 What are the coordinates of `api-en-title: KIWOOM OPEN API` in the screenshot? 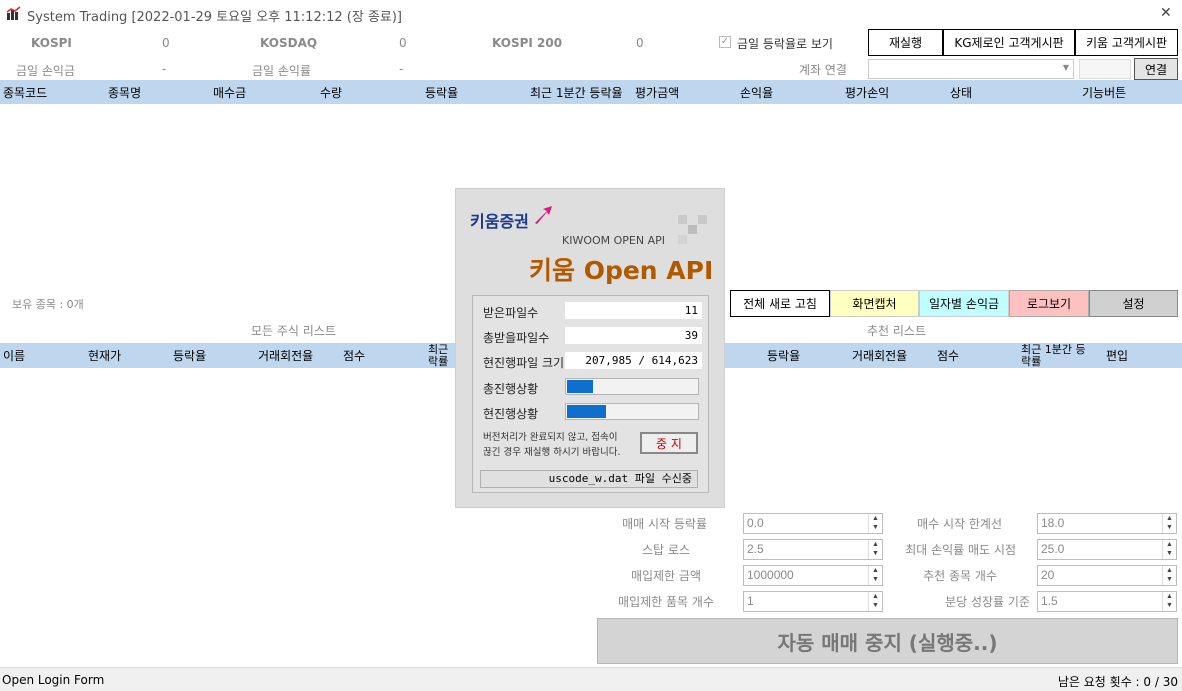 It's located at (614, 240).